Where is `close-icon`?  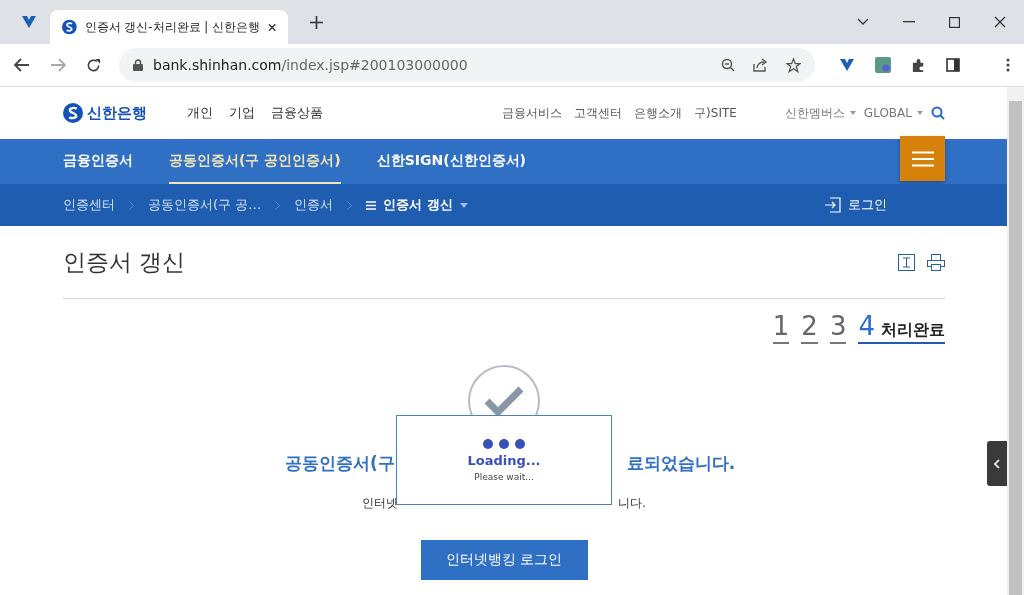
close-icon is located at coordinates (1000, 22).